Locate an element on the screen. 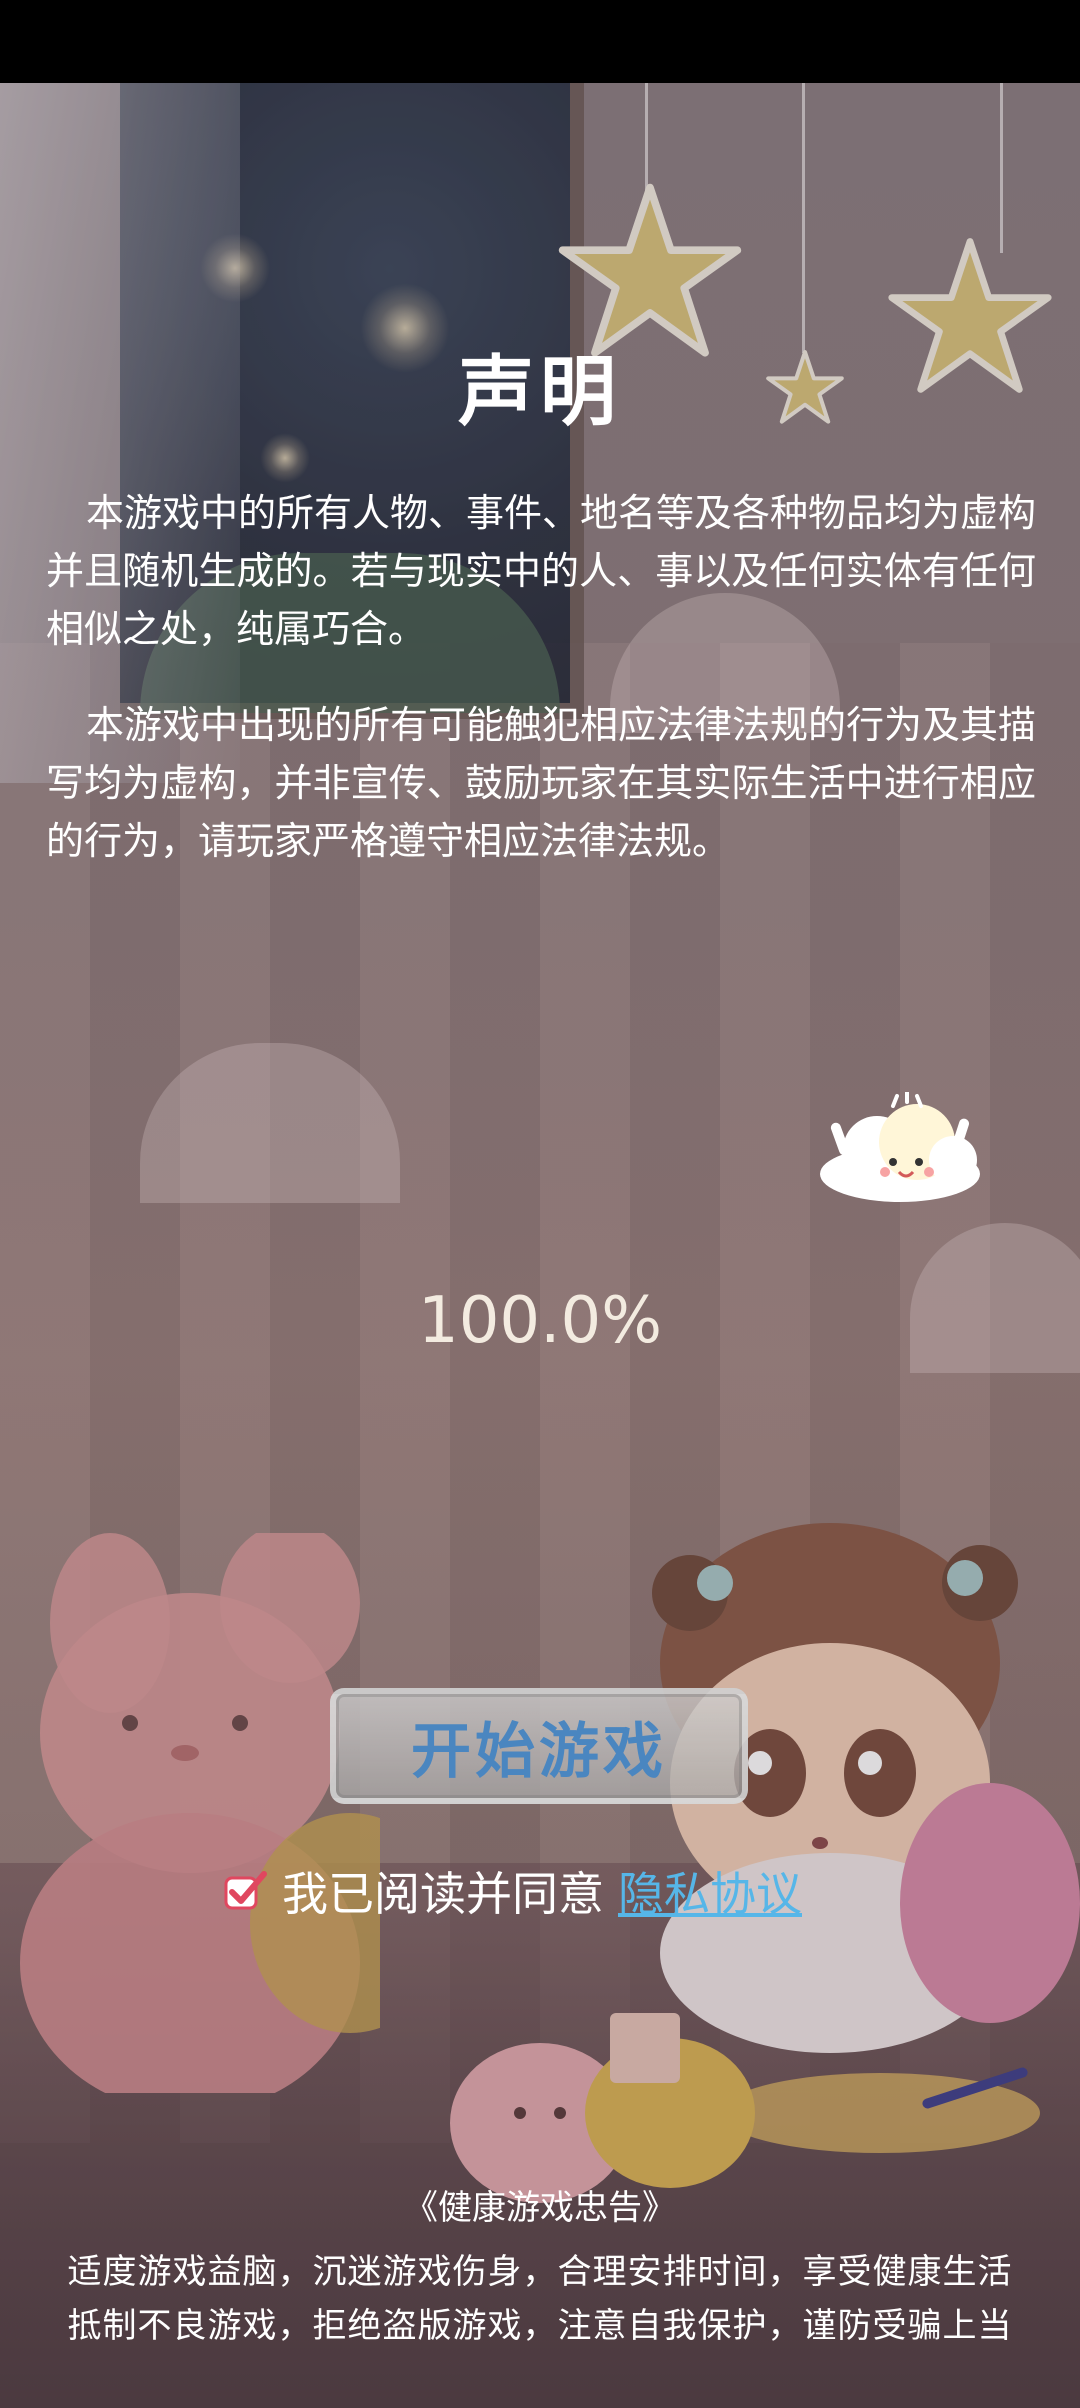  health-advice-line-1: 适度游戏益脑，沉迷游戏伤身，合理安排时间，享受健康生活 is located at coordinates (540, 2272).